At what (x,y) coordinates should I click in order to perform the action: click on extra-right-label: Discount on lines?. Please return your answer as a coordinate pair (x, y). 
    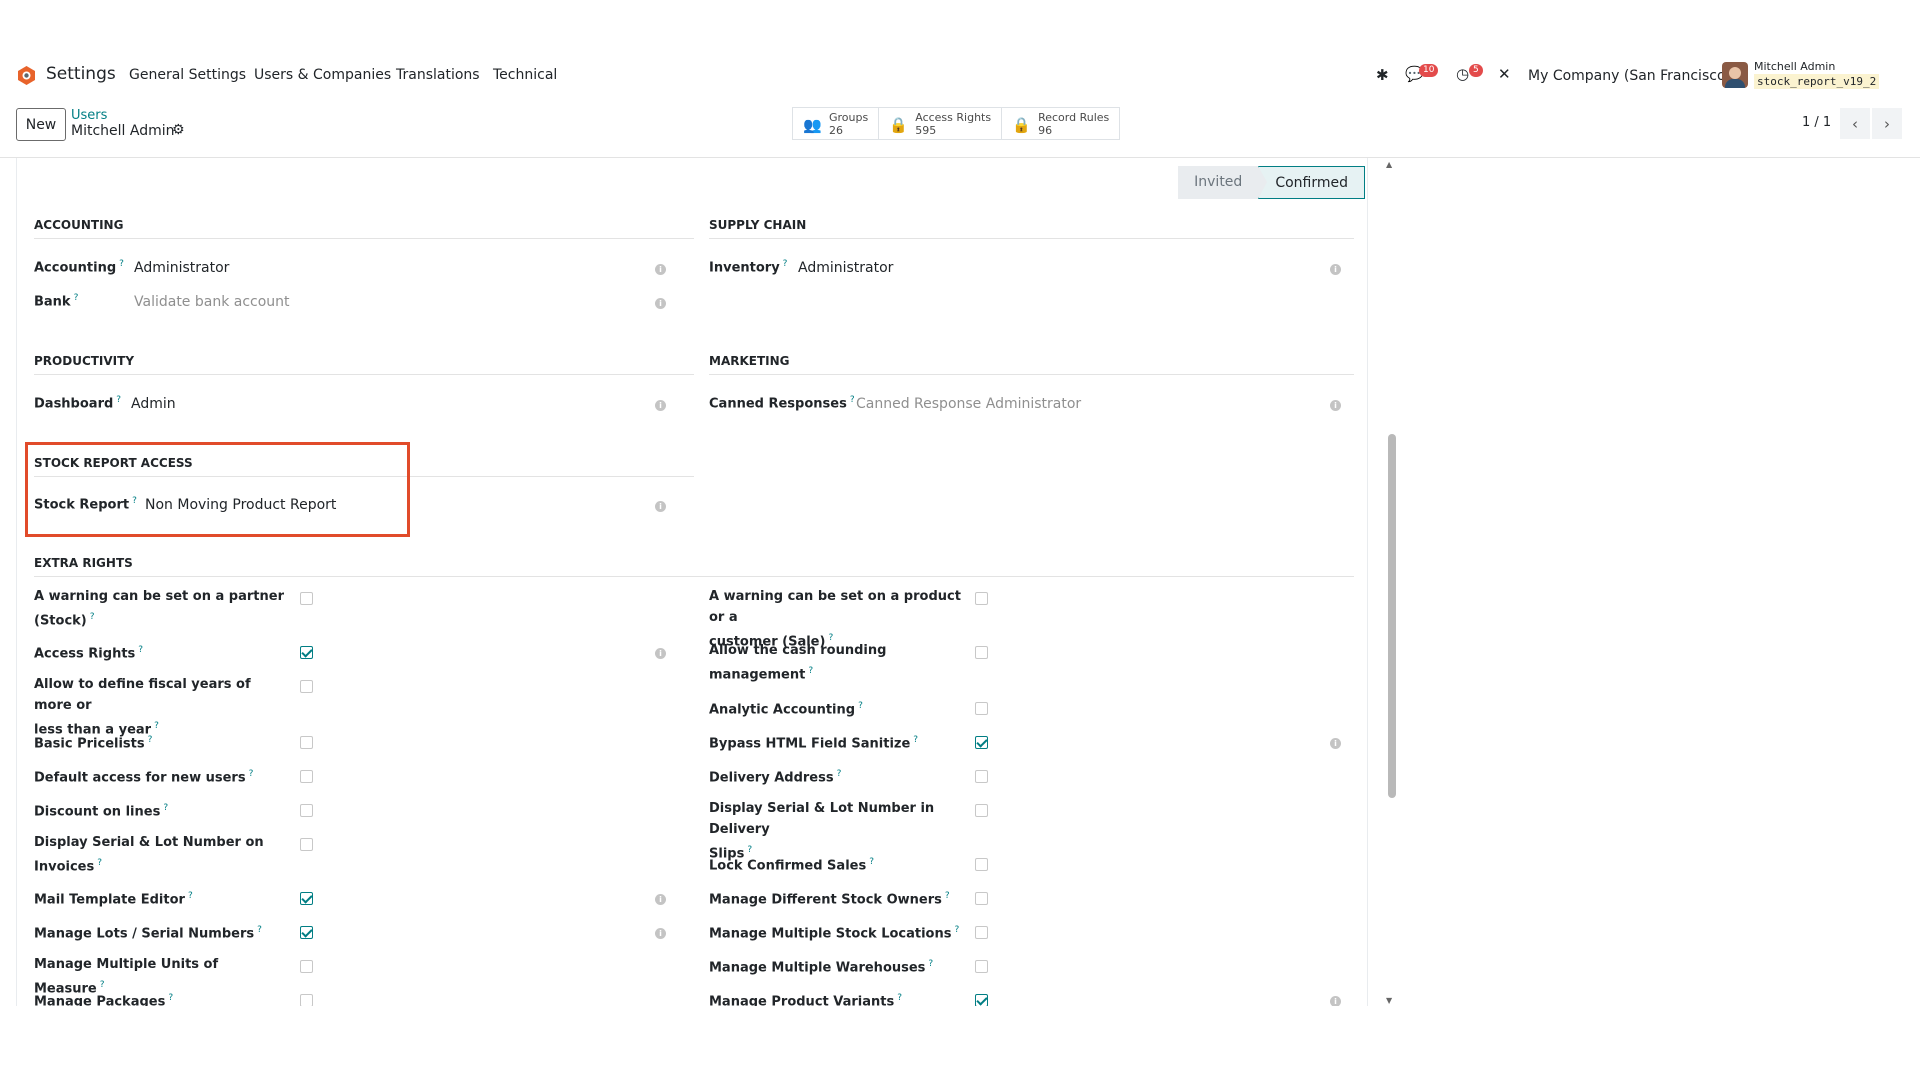
    Looking at the image, I should click on (101, 811).